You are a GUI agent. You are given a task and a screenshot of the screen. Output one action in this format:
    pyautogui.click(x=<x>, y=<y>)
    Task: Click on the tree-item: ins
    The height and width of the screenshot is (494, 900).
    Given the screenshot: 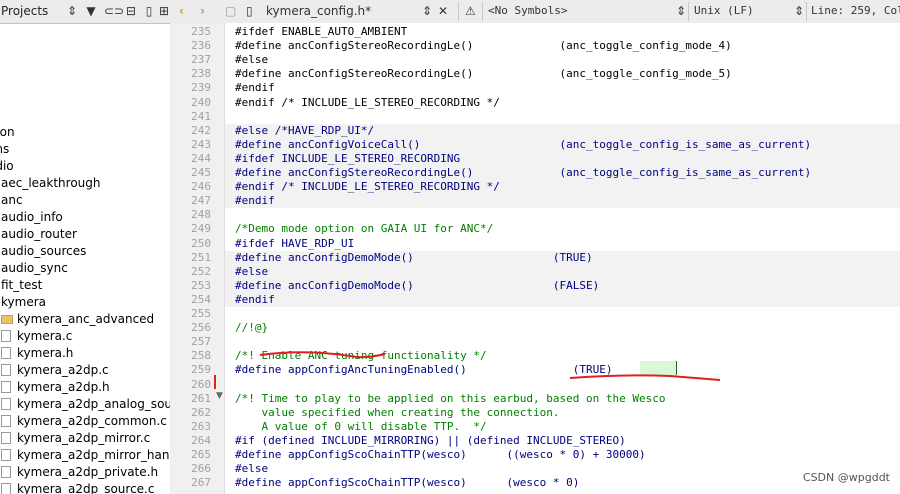 What is the action you would take?
    pyautogui.click(x=4, y=149)
    